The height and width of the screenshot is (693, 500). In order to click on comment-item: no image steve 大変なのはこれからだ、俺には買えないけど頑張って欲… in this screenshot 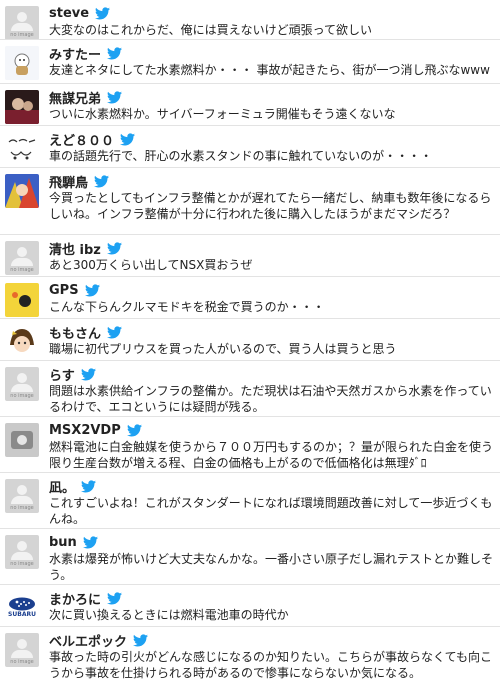, I will do `click(250, 20)`.